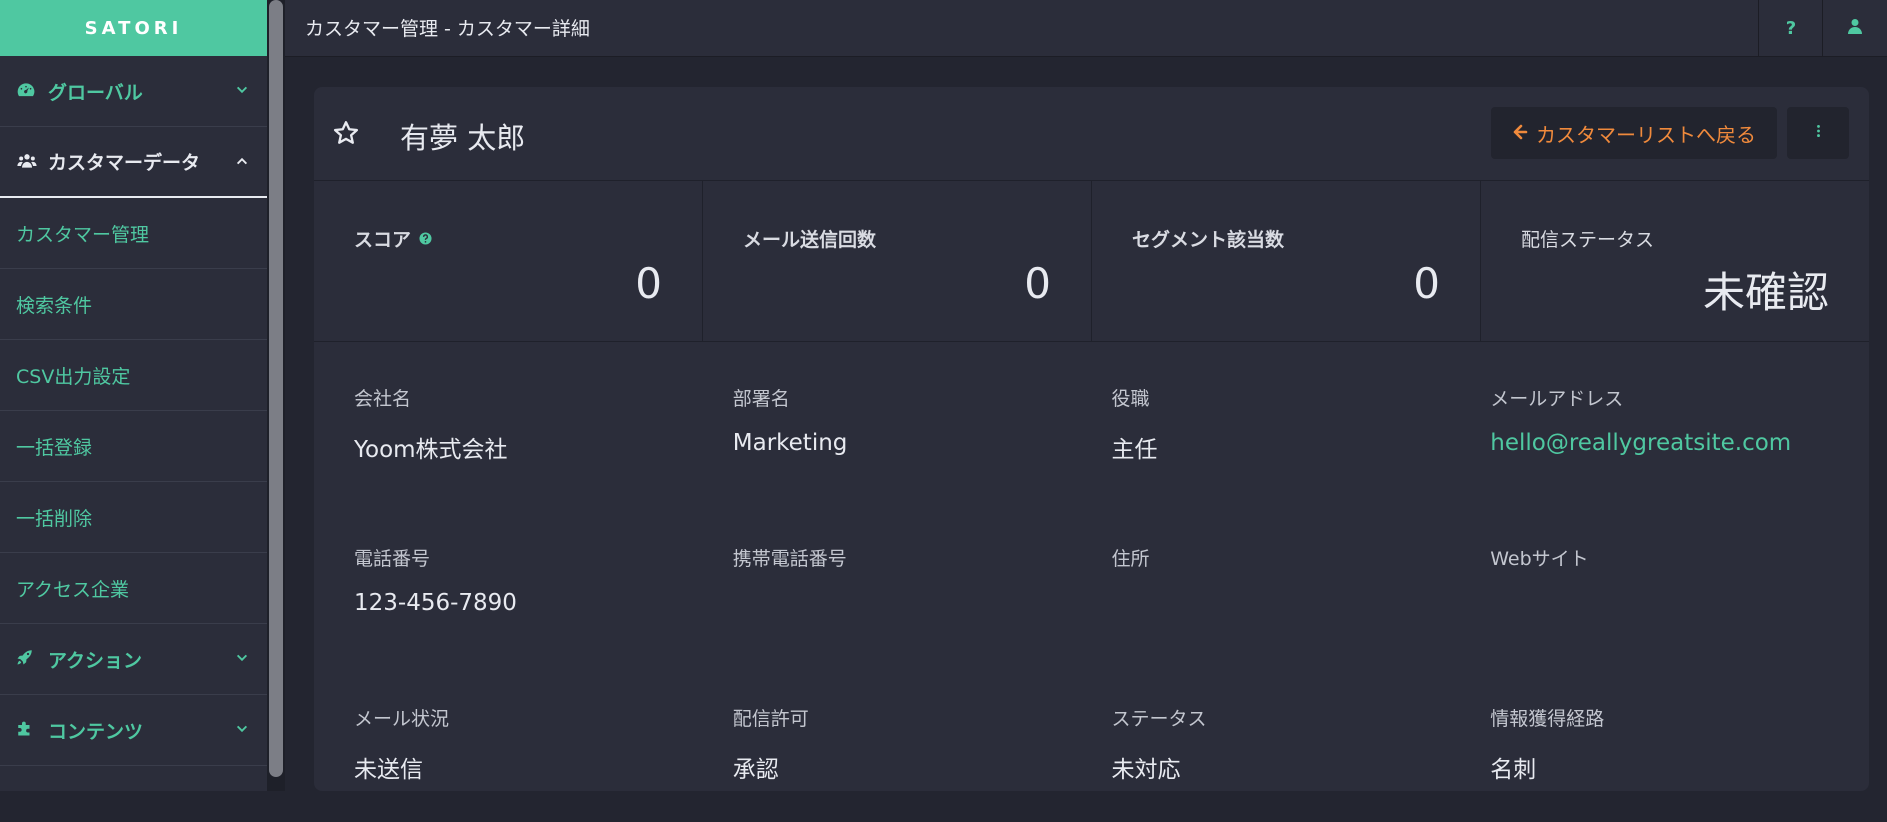 This screenshot has height=822, width=1887. I want to click on field-value: 承認, so click(755, 770).